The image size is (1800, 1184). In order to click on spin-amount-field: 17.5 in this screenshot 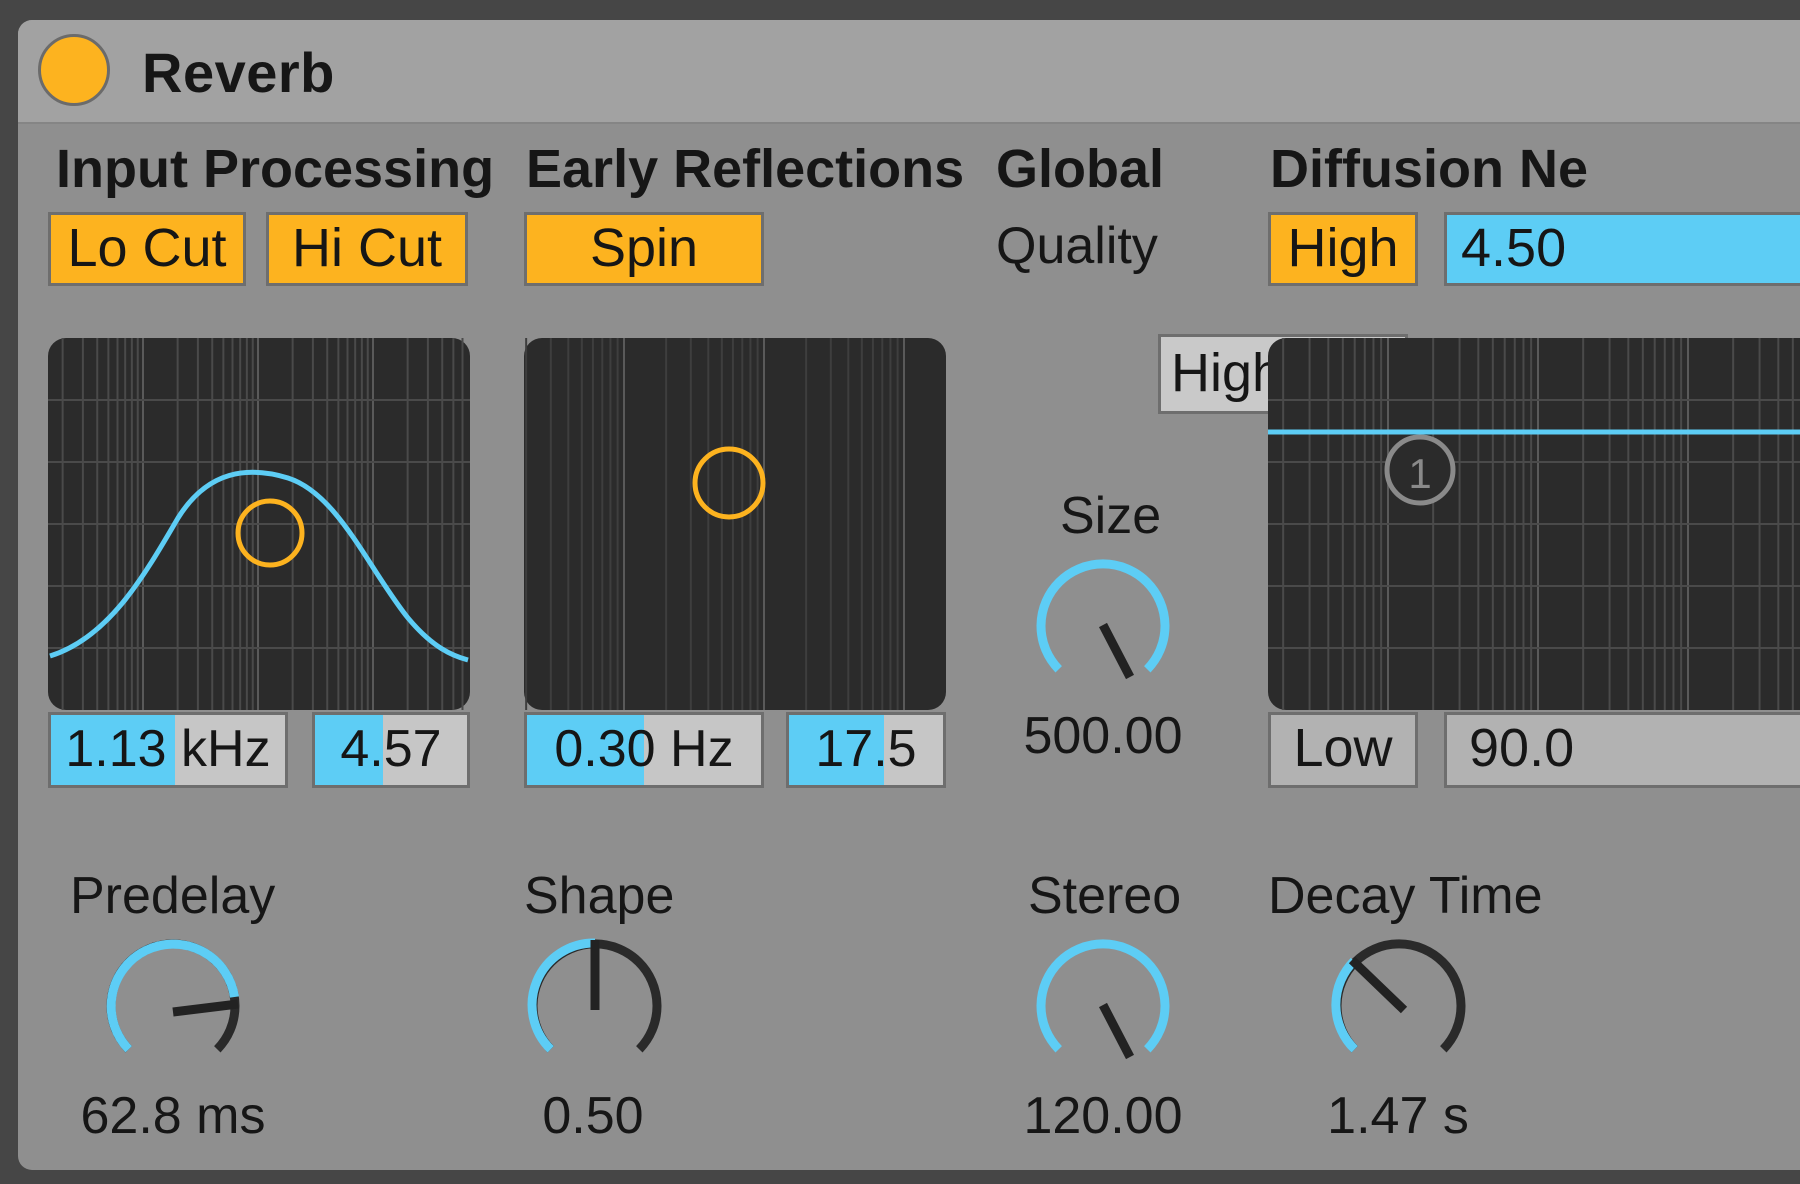, I will do `click(866, 750)`.